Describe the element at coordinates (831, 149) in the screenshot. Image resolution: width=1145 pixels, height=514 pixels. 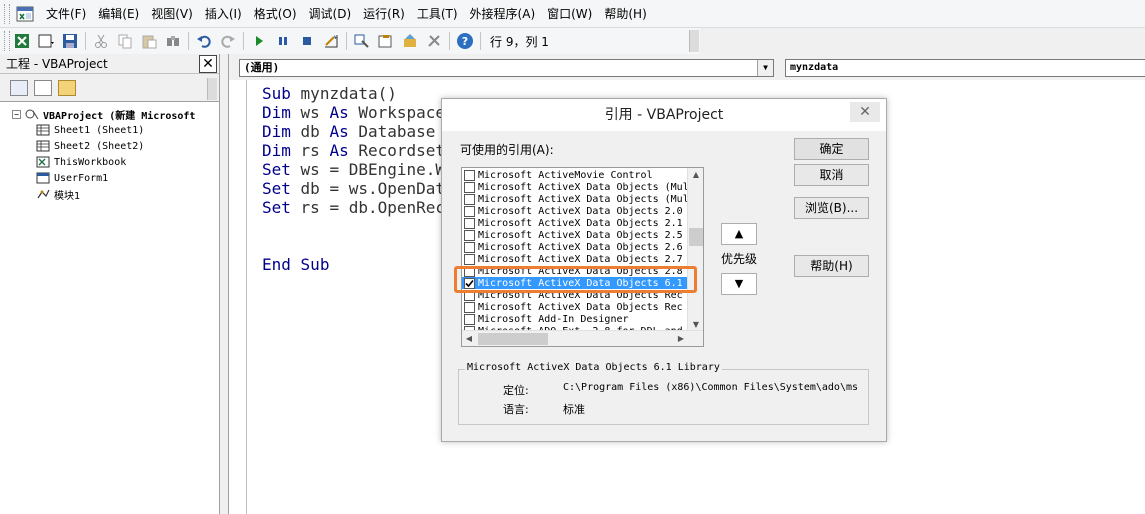
I see `ok-button: 确定` at that location.